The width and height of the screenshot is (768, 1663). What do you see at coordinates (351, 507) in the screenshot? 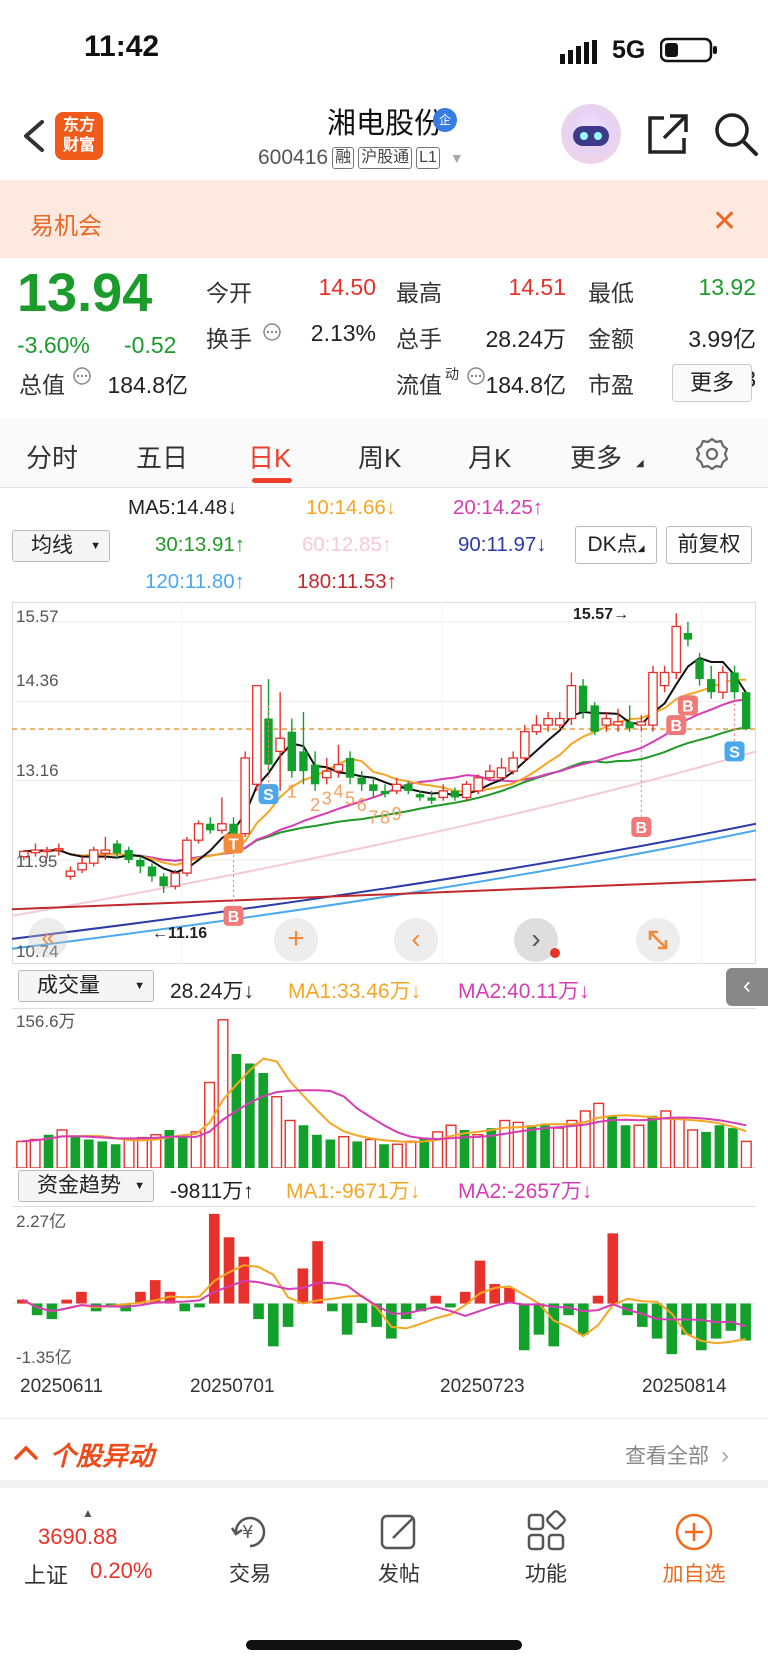
I see `ma10-label: 10:14.66↓` at bounding box center [351, 507].